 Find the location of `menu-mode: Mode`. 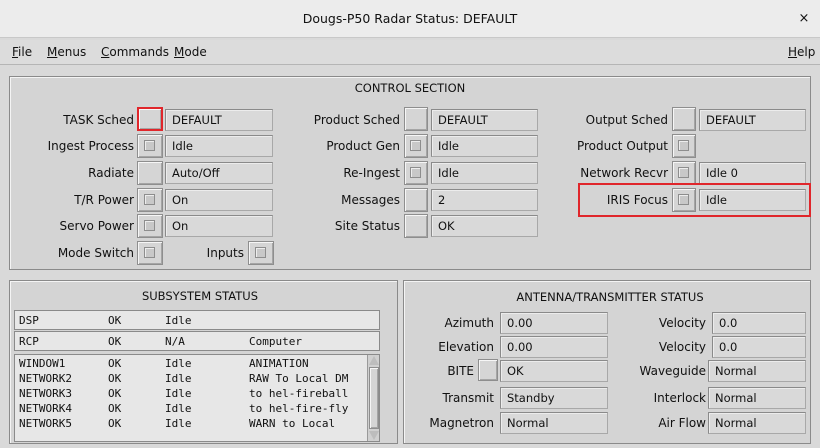

menu-mode: Mode is located at coordinates (190, 52).